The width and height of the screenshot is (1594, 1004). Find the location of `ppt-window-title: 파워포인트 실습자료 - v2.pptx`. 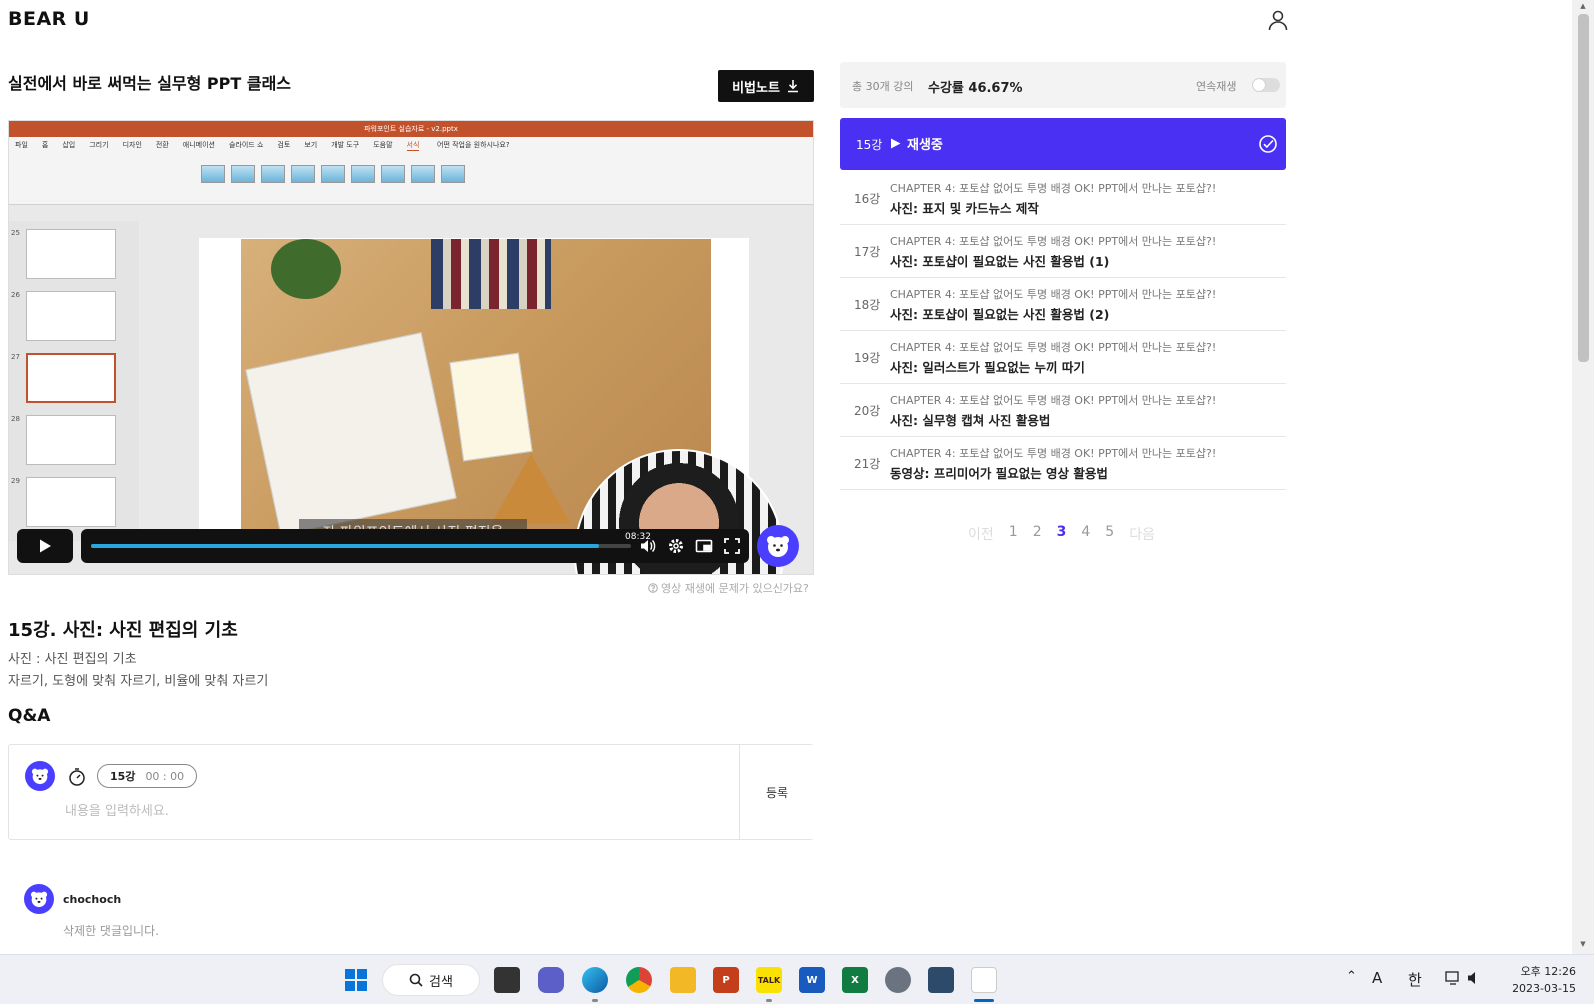

ppt-window-title: 파워포인트 실습자료 - v2.pptx is located at coordinates (411, 129).